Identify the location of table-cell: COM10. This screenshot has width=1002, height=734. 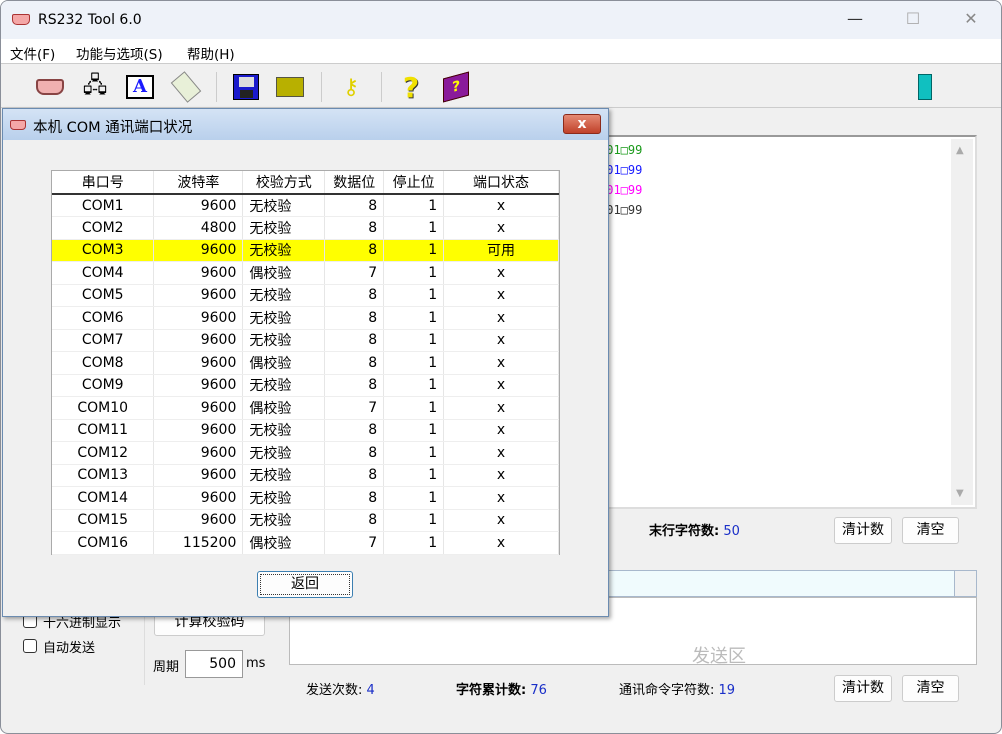
(103, 408).